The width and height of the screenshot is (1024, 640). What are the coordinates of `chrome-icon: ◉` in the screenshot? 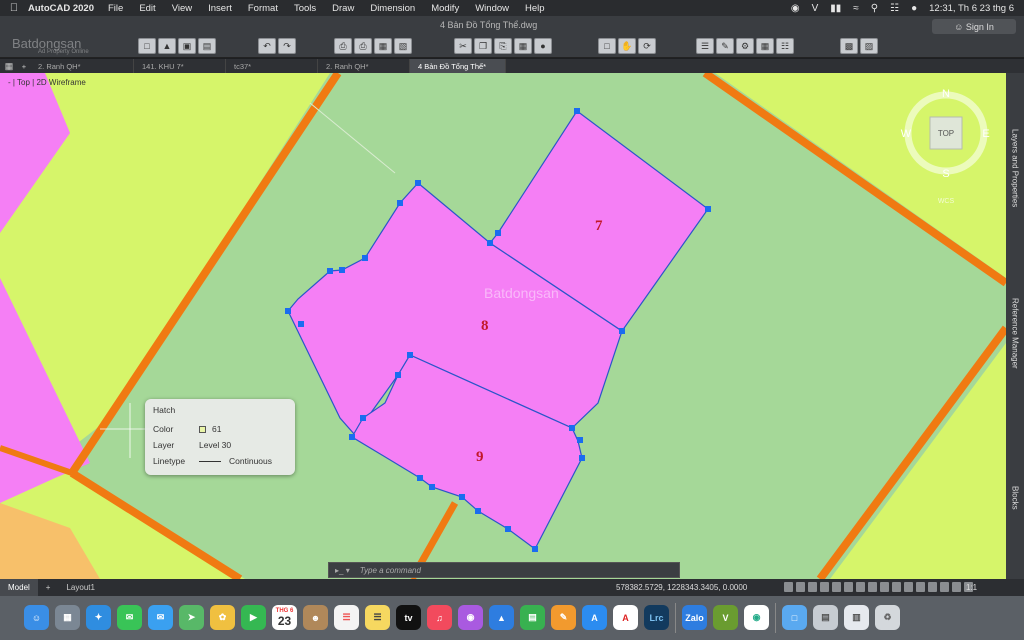 It's located at (756, 617).